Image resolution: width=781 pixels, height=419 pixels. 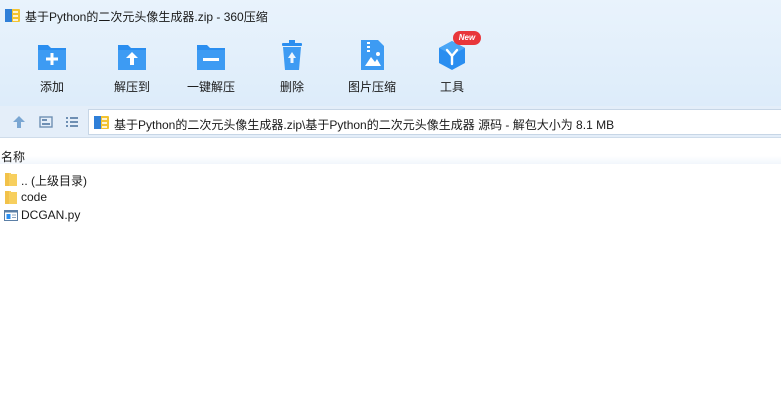 I want to click on recycle-bin-icon, so click(x=292, y=55).